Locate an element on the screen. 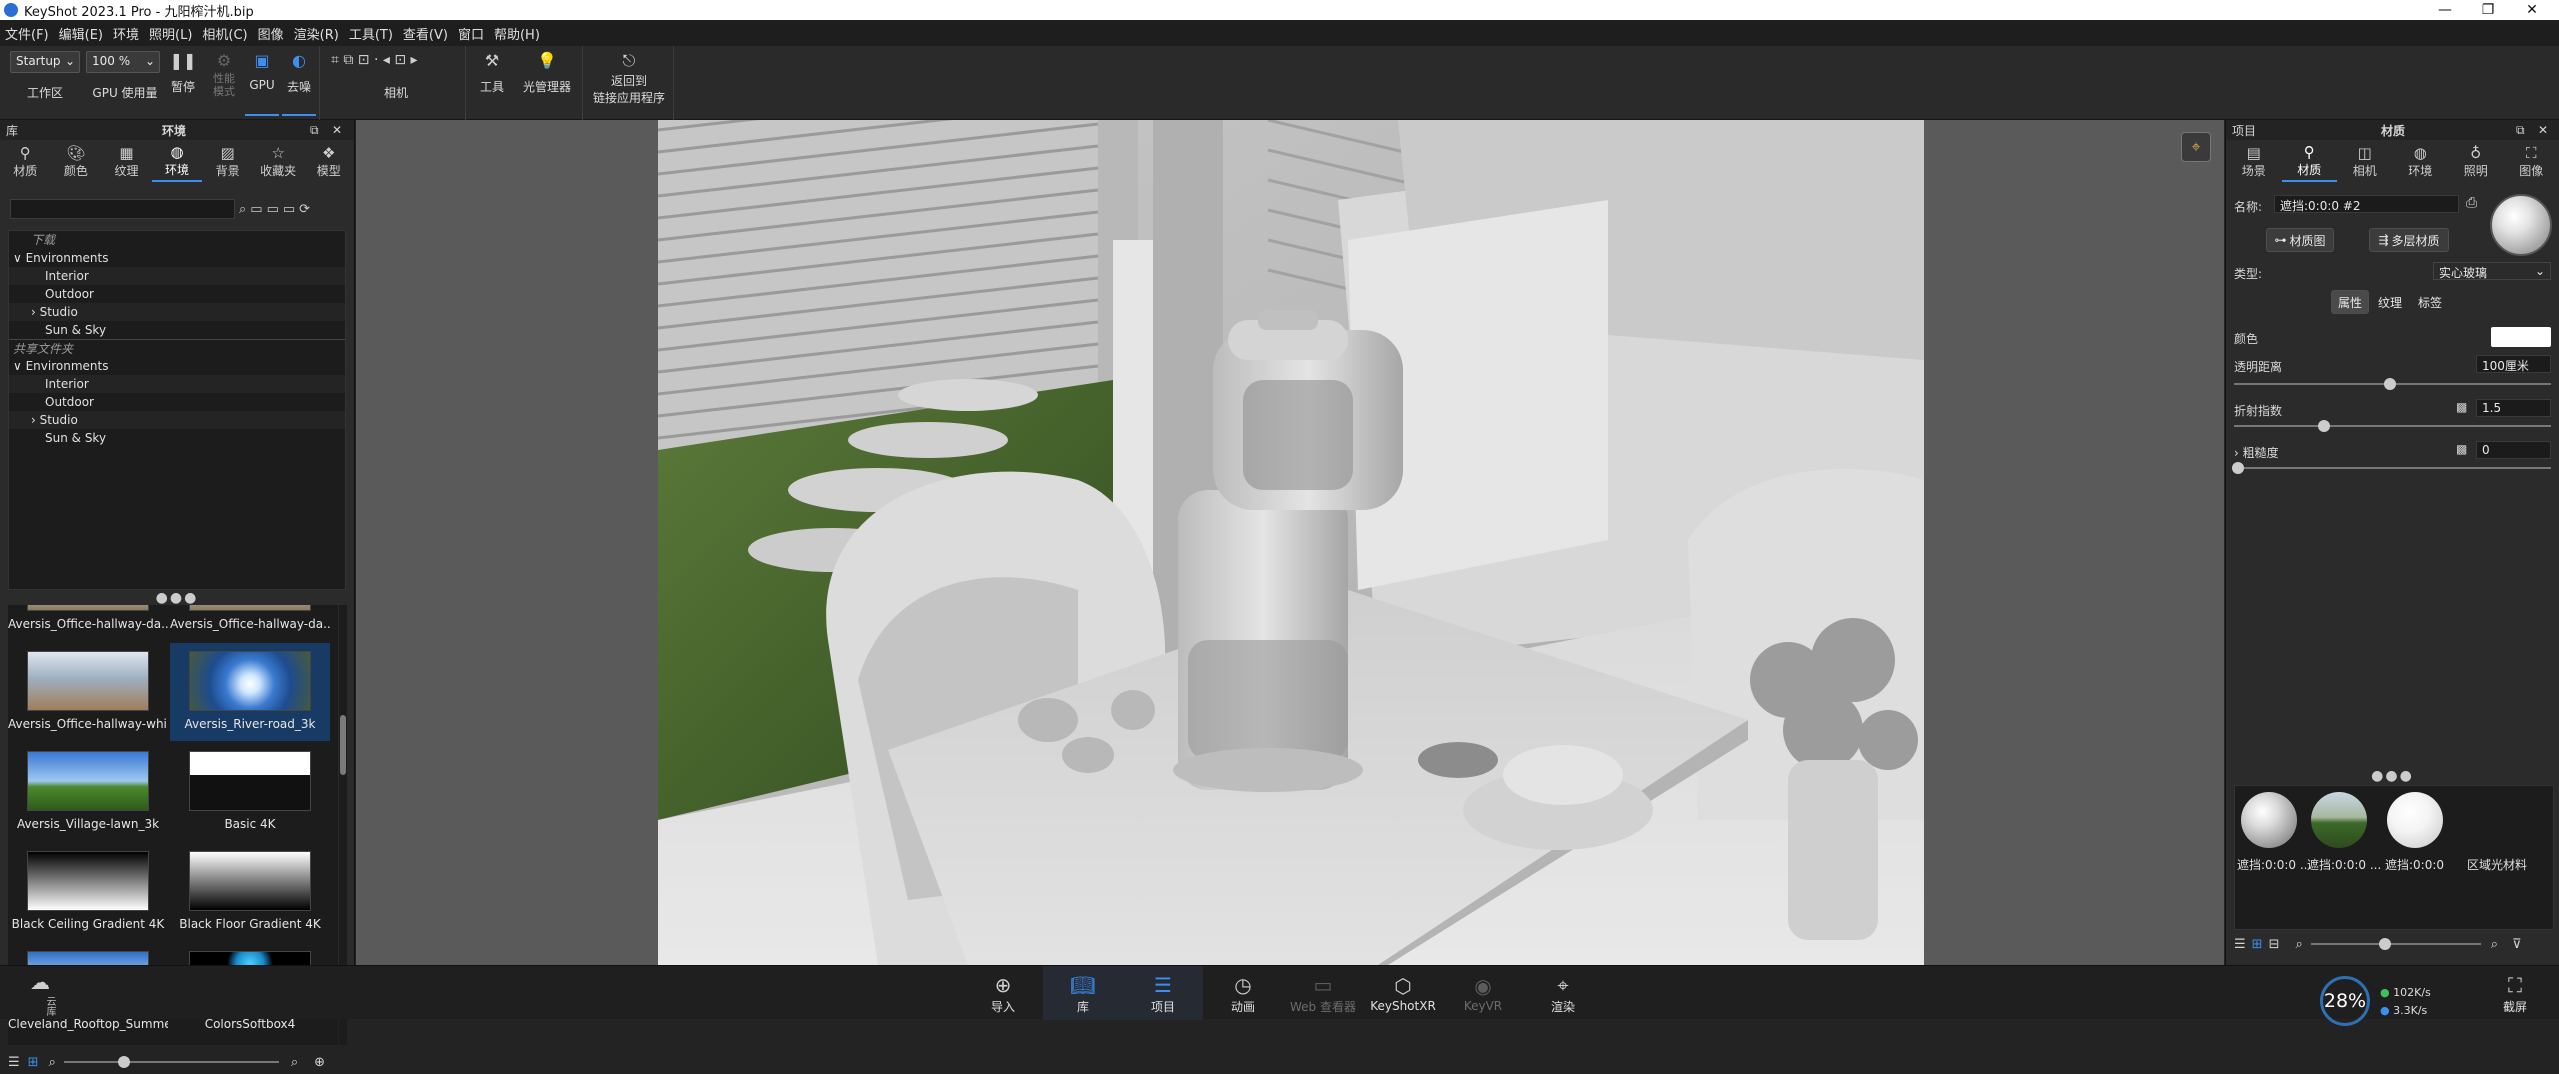 The image size is (2559, 1074). menu-camera: 相机(C) is located at coordinates (224, 33).